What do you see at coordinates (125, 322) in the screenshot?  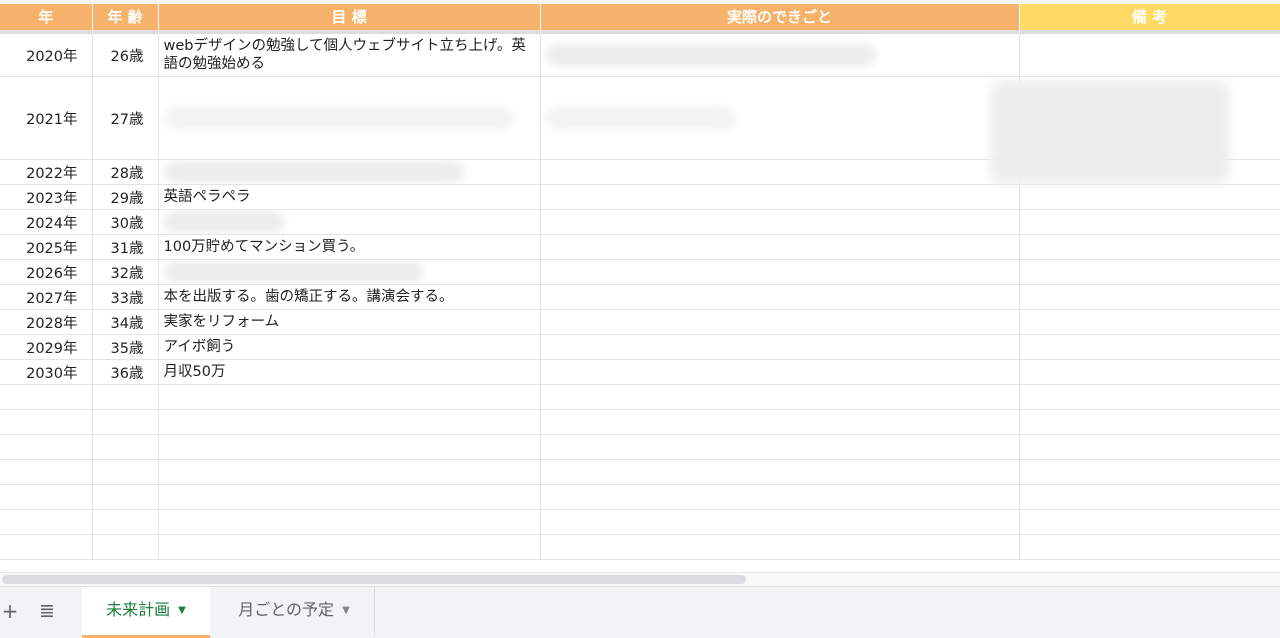 I see `cell-age: 34歳` at bounding box center [125, 322].